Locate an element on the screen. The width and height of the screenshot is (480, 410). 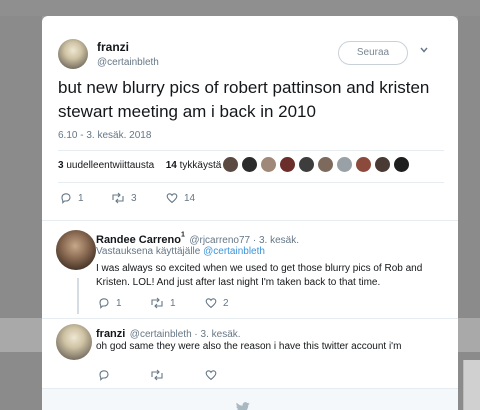
modal-footer is located at coordinates (250, 399).